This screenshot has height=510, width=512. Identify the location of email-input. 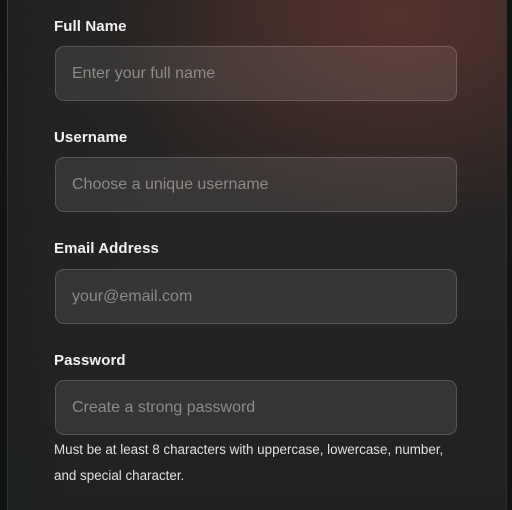
(256, 296).